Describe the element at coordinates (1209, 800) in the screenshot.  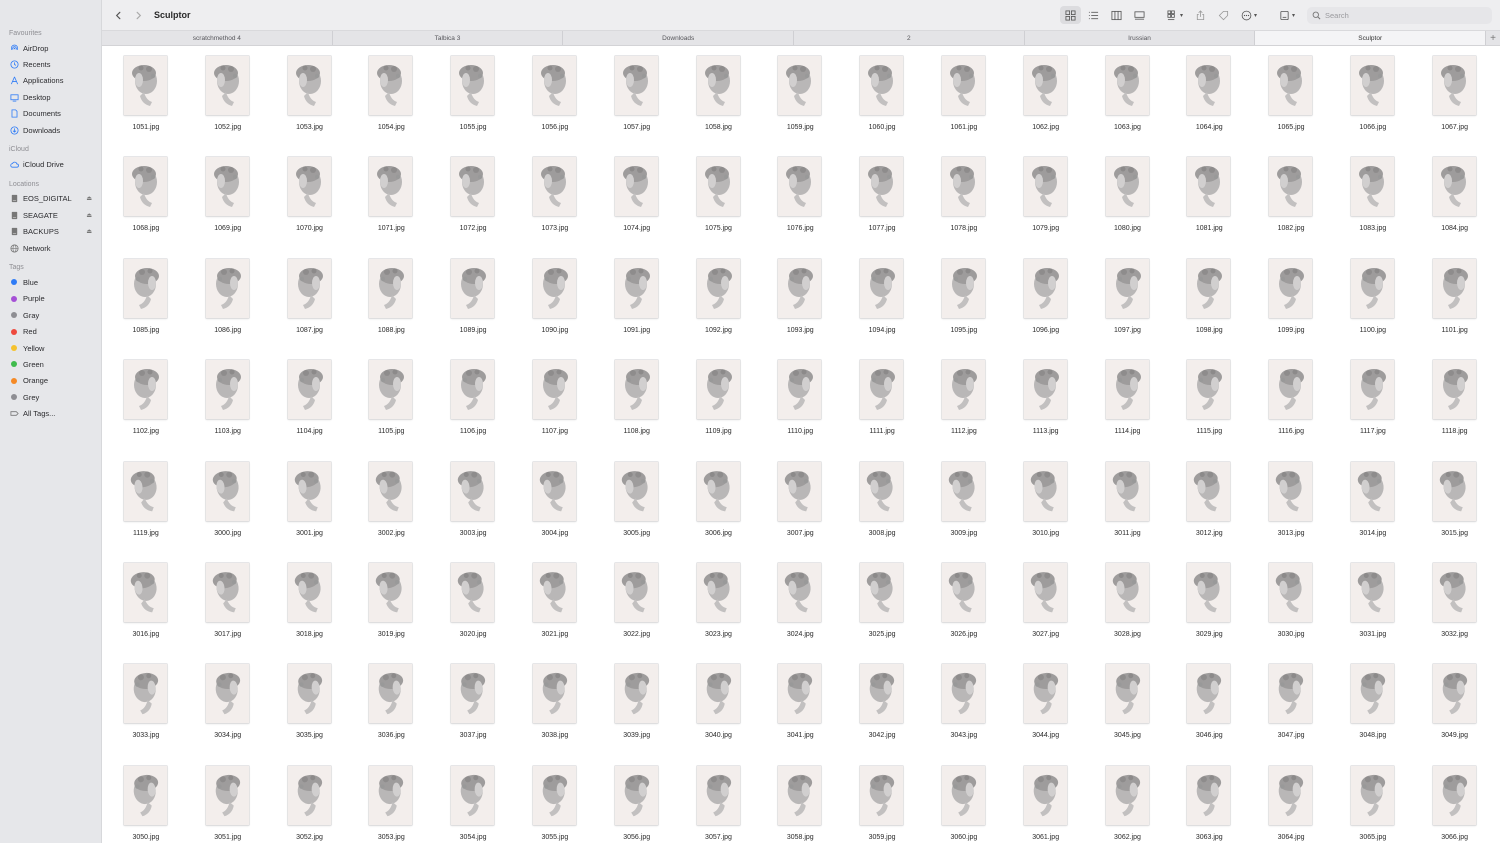
I see `file-item: 3063.jpg` at that location.